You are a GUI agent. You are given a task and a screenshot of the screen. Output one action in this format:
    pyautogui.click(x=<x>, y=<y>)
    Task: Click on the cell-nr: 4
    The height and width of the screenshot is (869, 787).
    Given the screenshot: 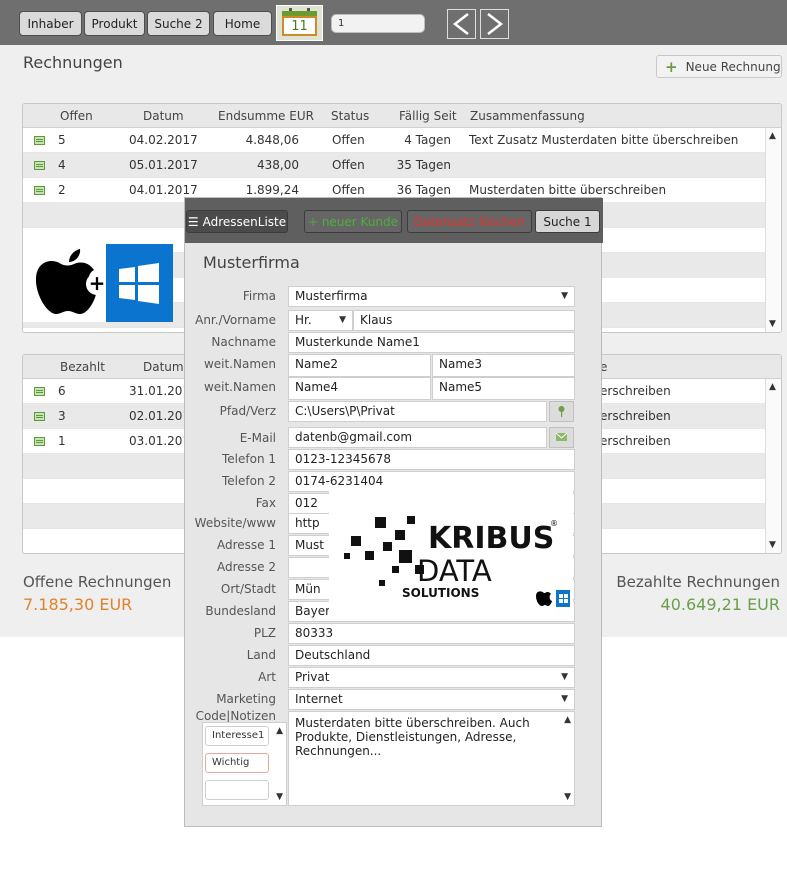 What is the action you would take?
    pyautogui.click(x=62, y=165)
    